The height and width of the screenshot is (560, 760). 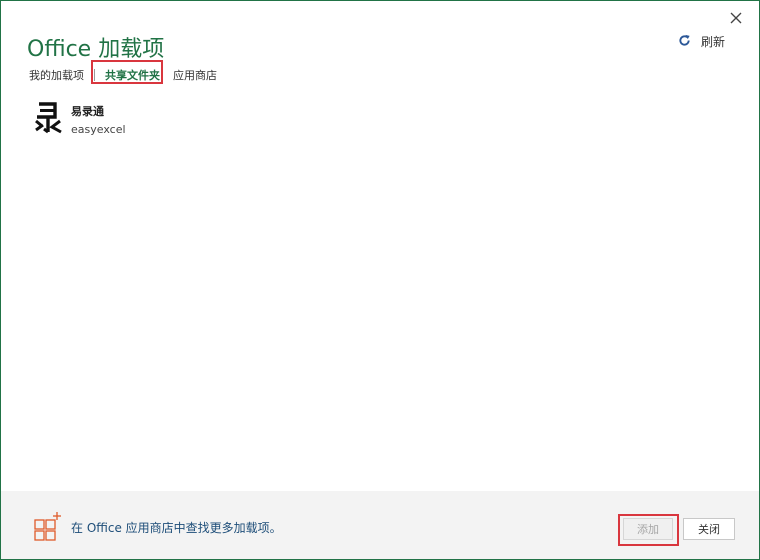 I want to click on store-link: 在 Office 应用商店中查找更多加载项。, so click(x=157, y=527).